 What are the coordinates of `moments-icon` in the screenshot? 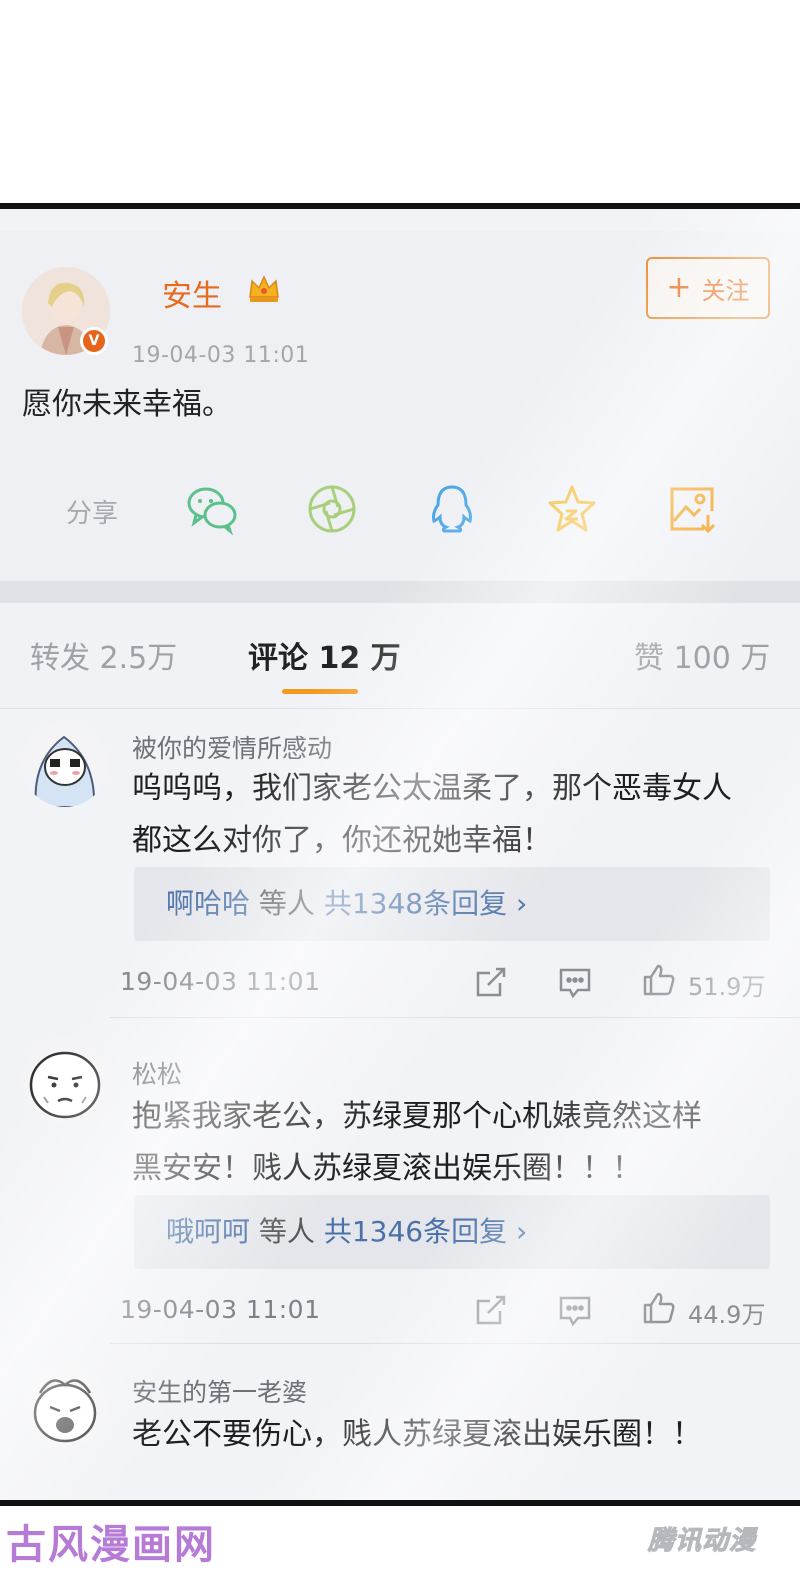 It's located at (332, 509).